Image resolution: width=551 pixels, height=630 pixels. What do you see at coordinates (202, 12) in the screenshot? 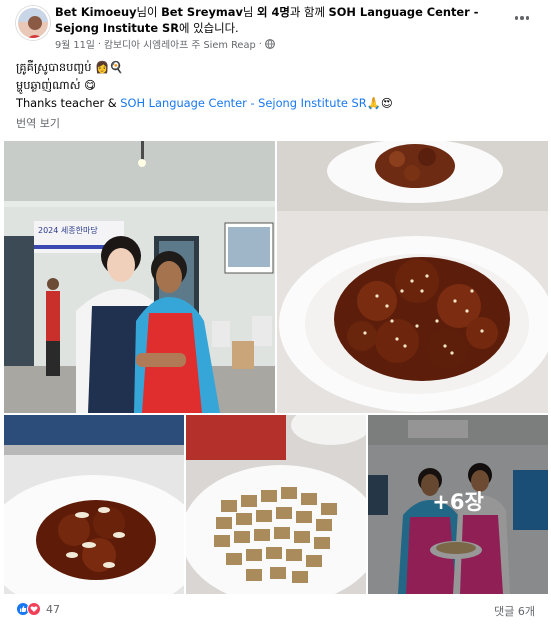
I see `tagged-name: Bet Sreymav` at bounding box center [202, 12].